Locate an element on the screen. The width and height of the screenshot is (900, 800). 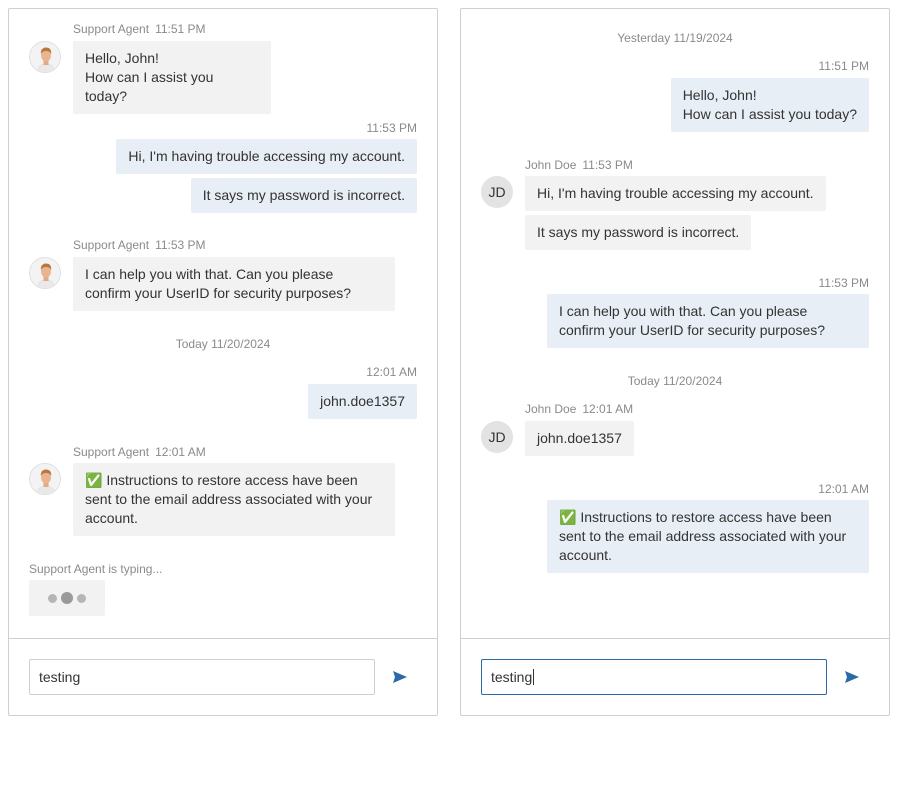
message-meta: Support Agent 11:51 PM is located at coordinates (139, 29).